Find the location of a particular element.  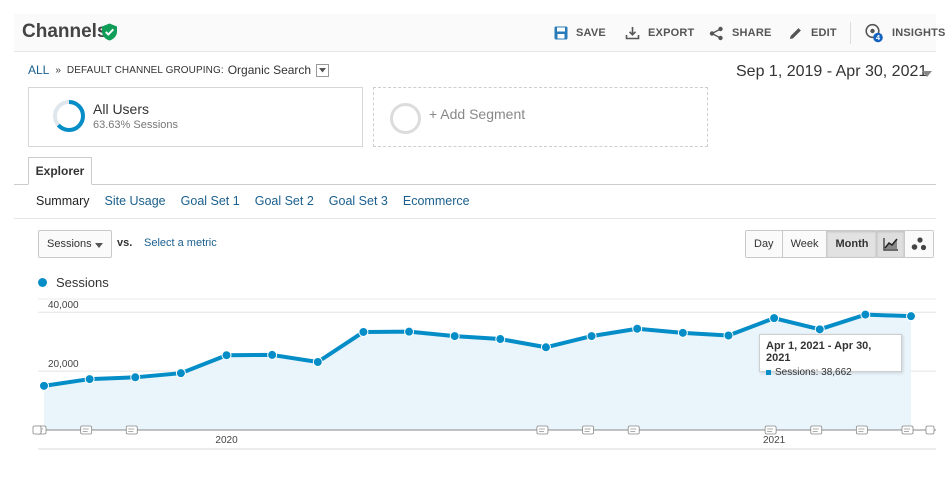

metric-select: Sessions is located at coordinates (75, 244).